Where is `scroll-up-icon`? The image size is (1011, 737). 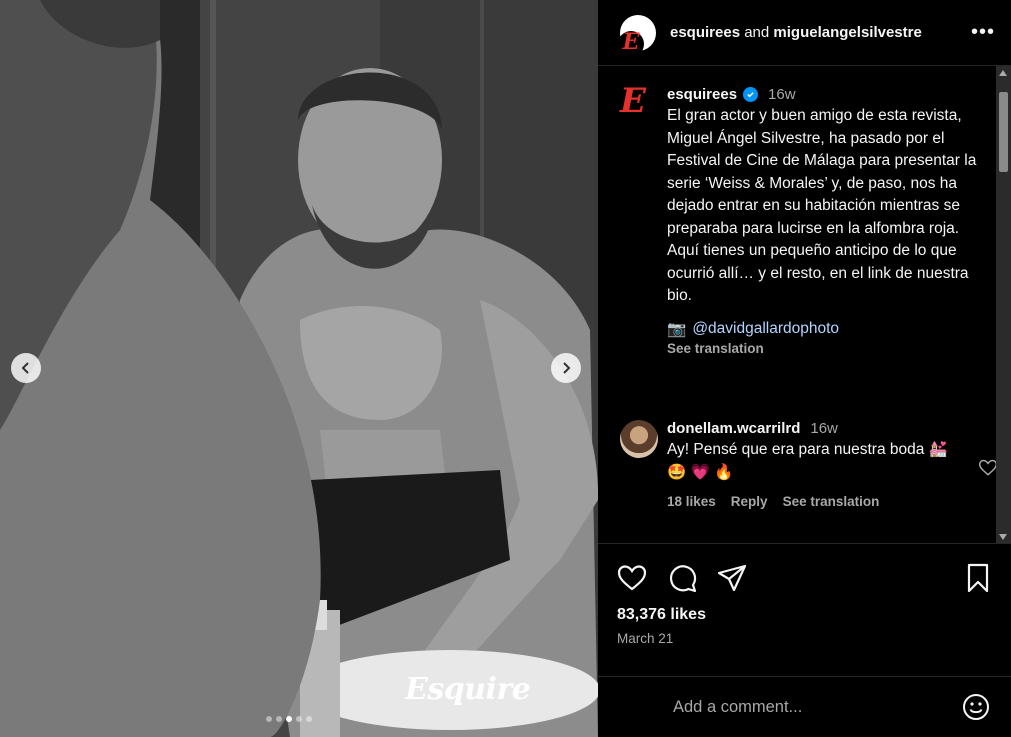 scroll-up-icon is located at coordinates (1003, 73).